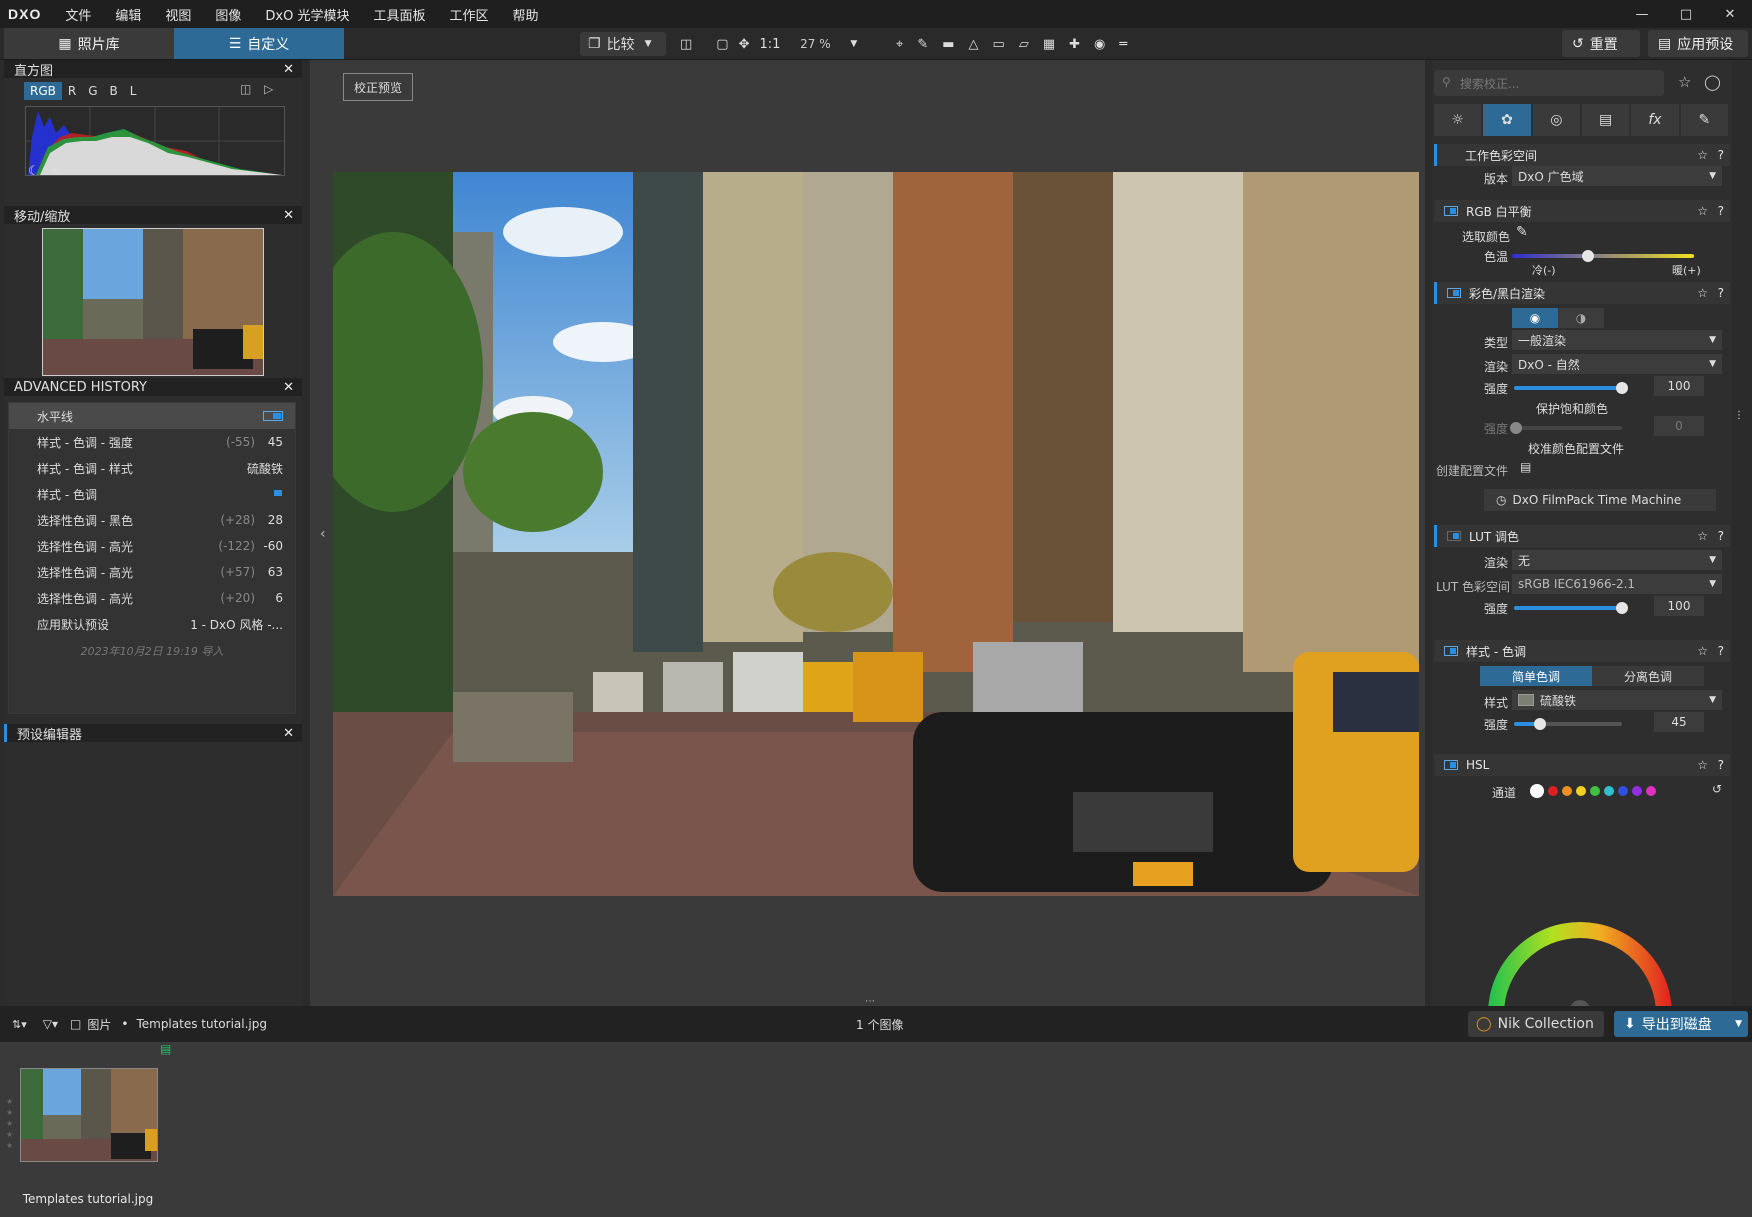 The image size is (1752, 1217). I want to click on tab-photo-library: ▦ 照片库, so click(89, 43).